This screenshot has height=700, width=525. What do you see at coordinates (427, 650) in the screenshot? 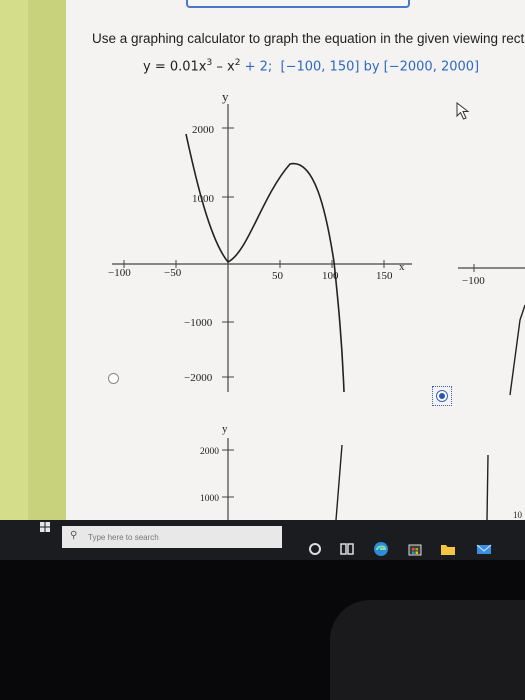
I see `monitor-reflection` at bounding box center [427, 650].